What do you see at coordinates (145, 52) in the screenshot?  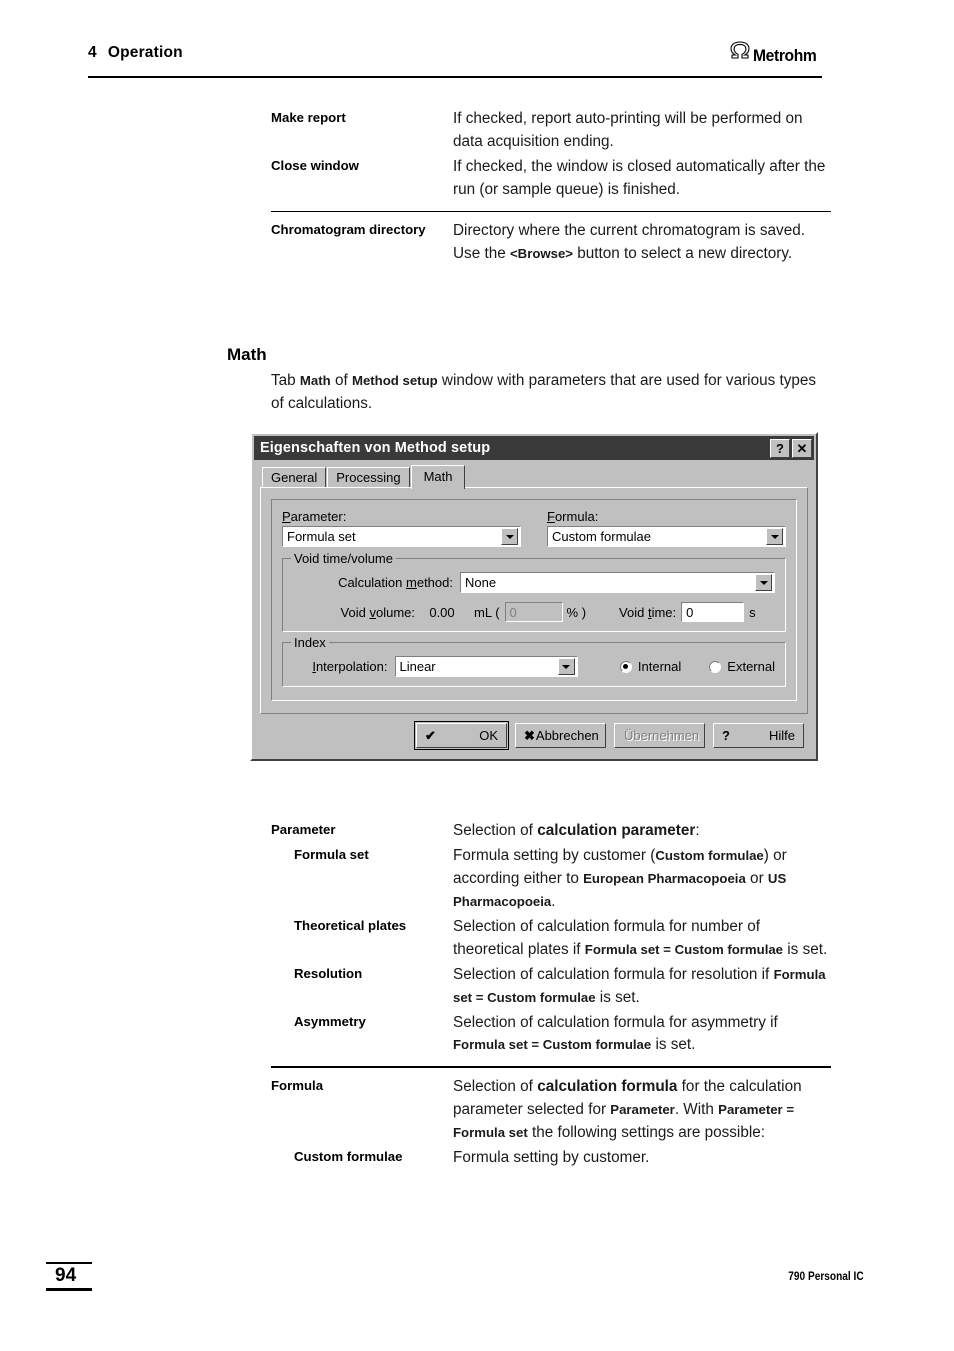 I see `chapter-name: Operation` at bounding box center [145, 52].